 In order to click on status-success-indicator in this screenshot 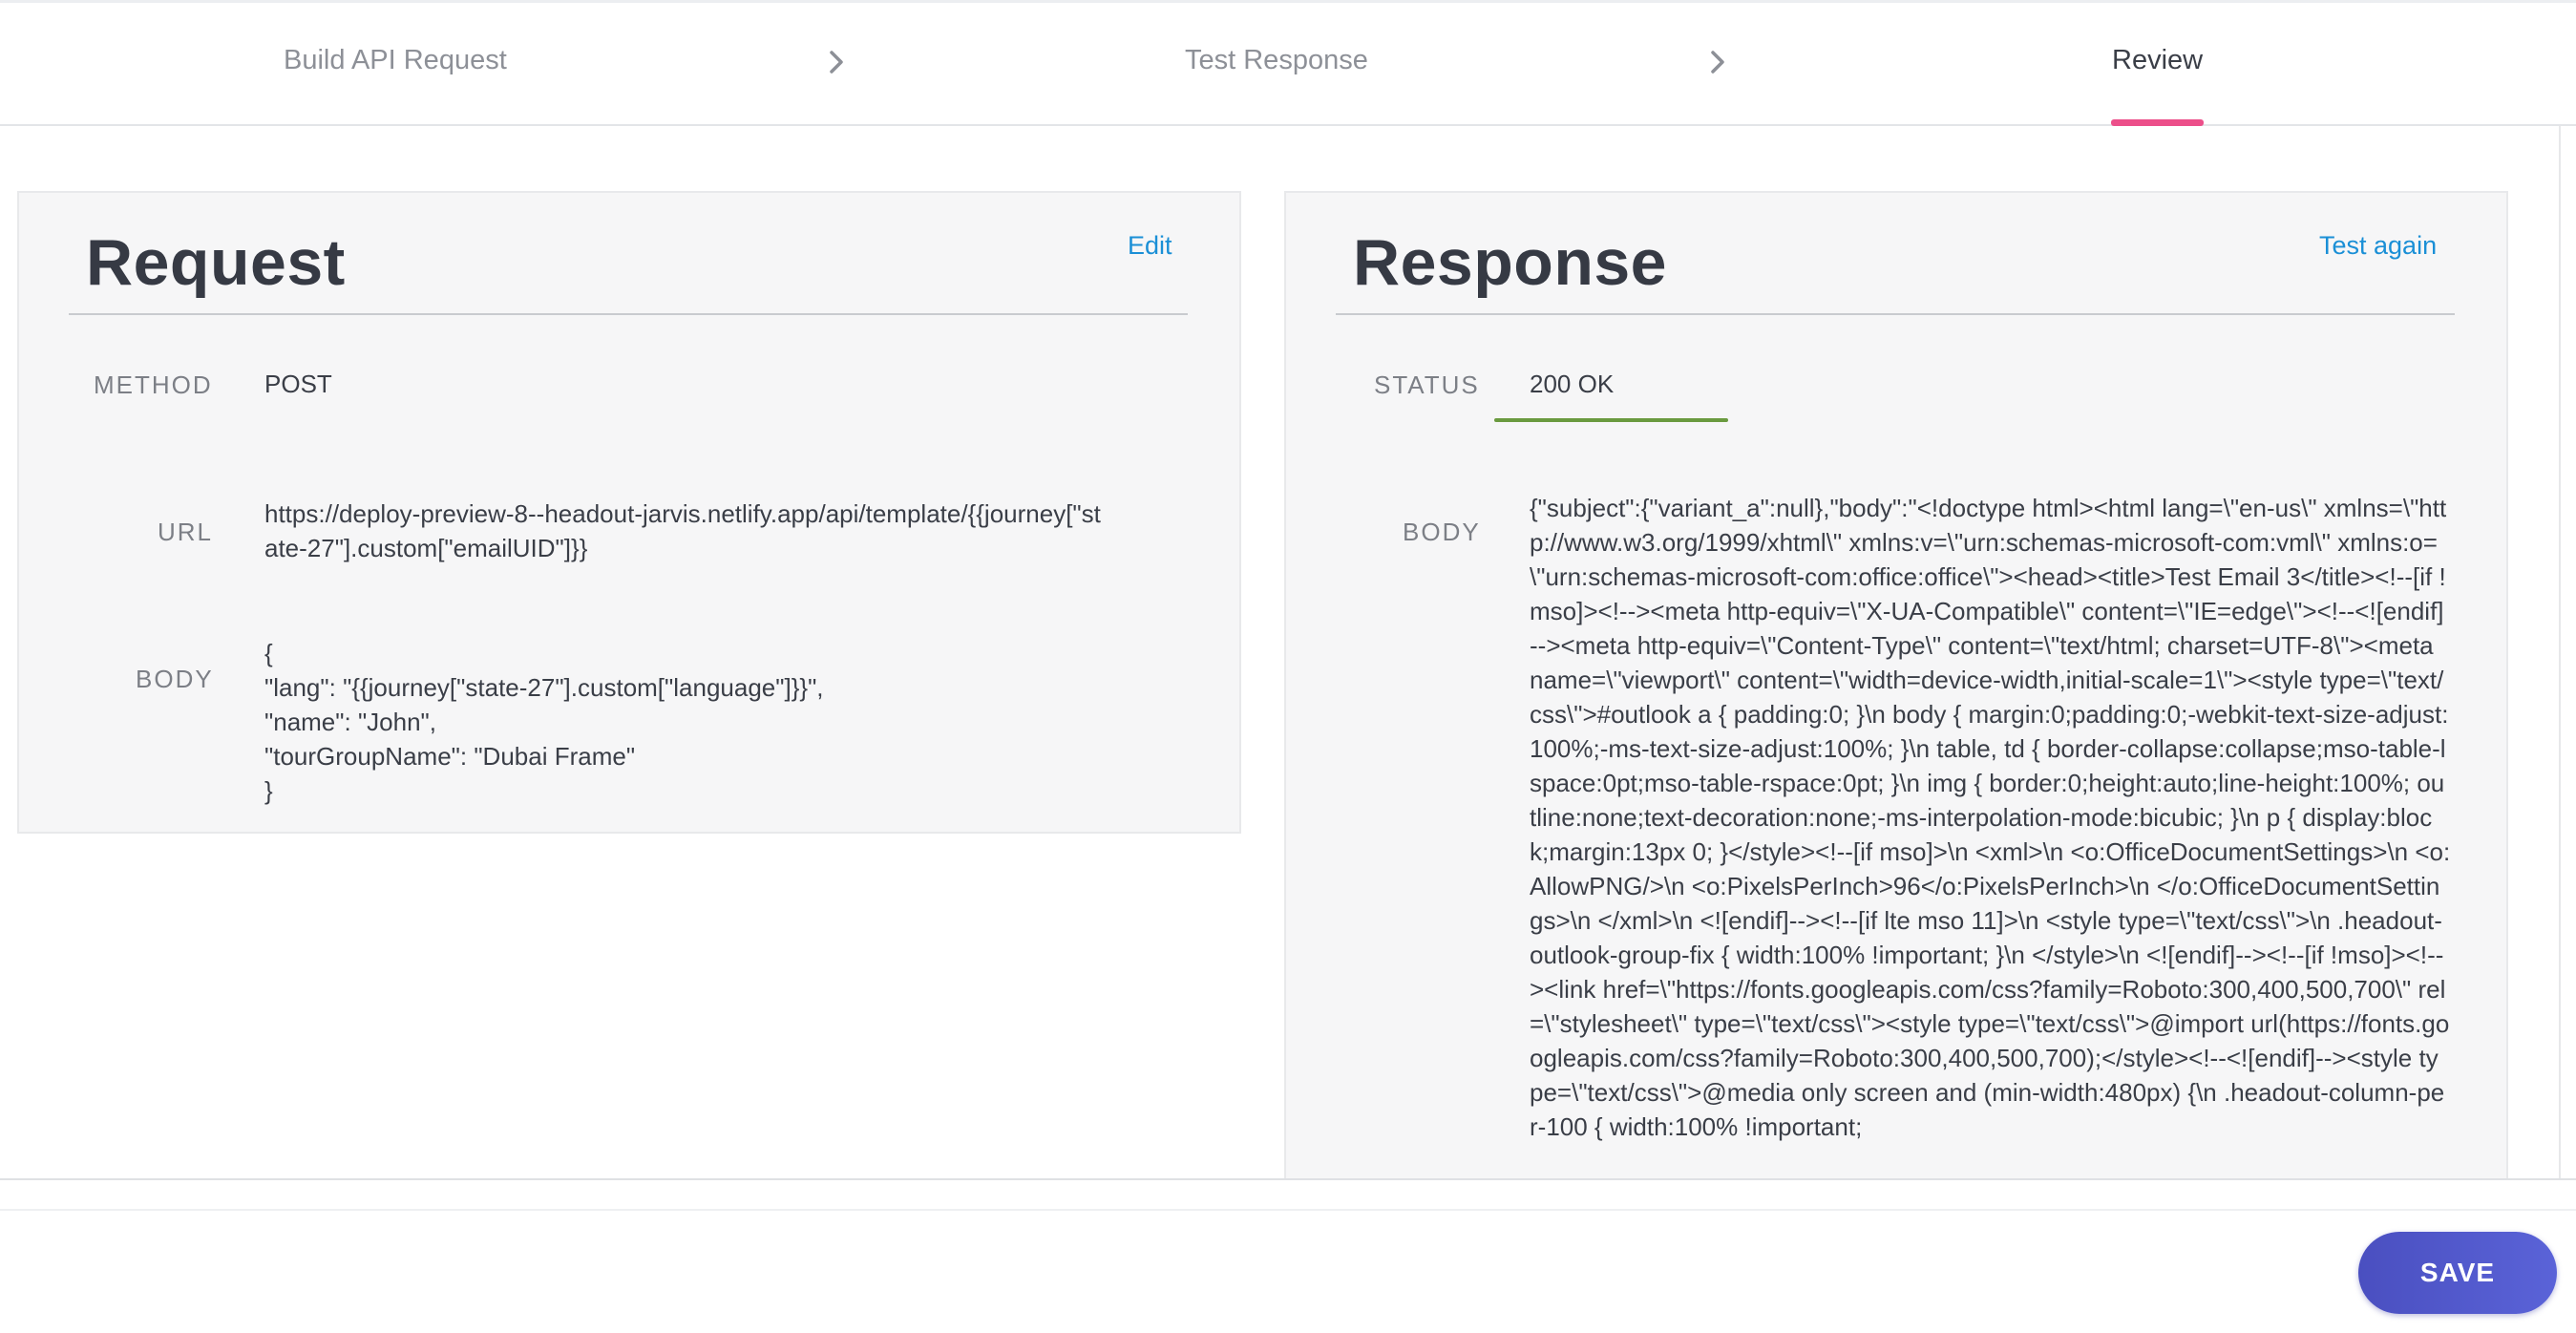, I will do `click(1611, 420)`.